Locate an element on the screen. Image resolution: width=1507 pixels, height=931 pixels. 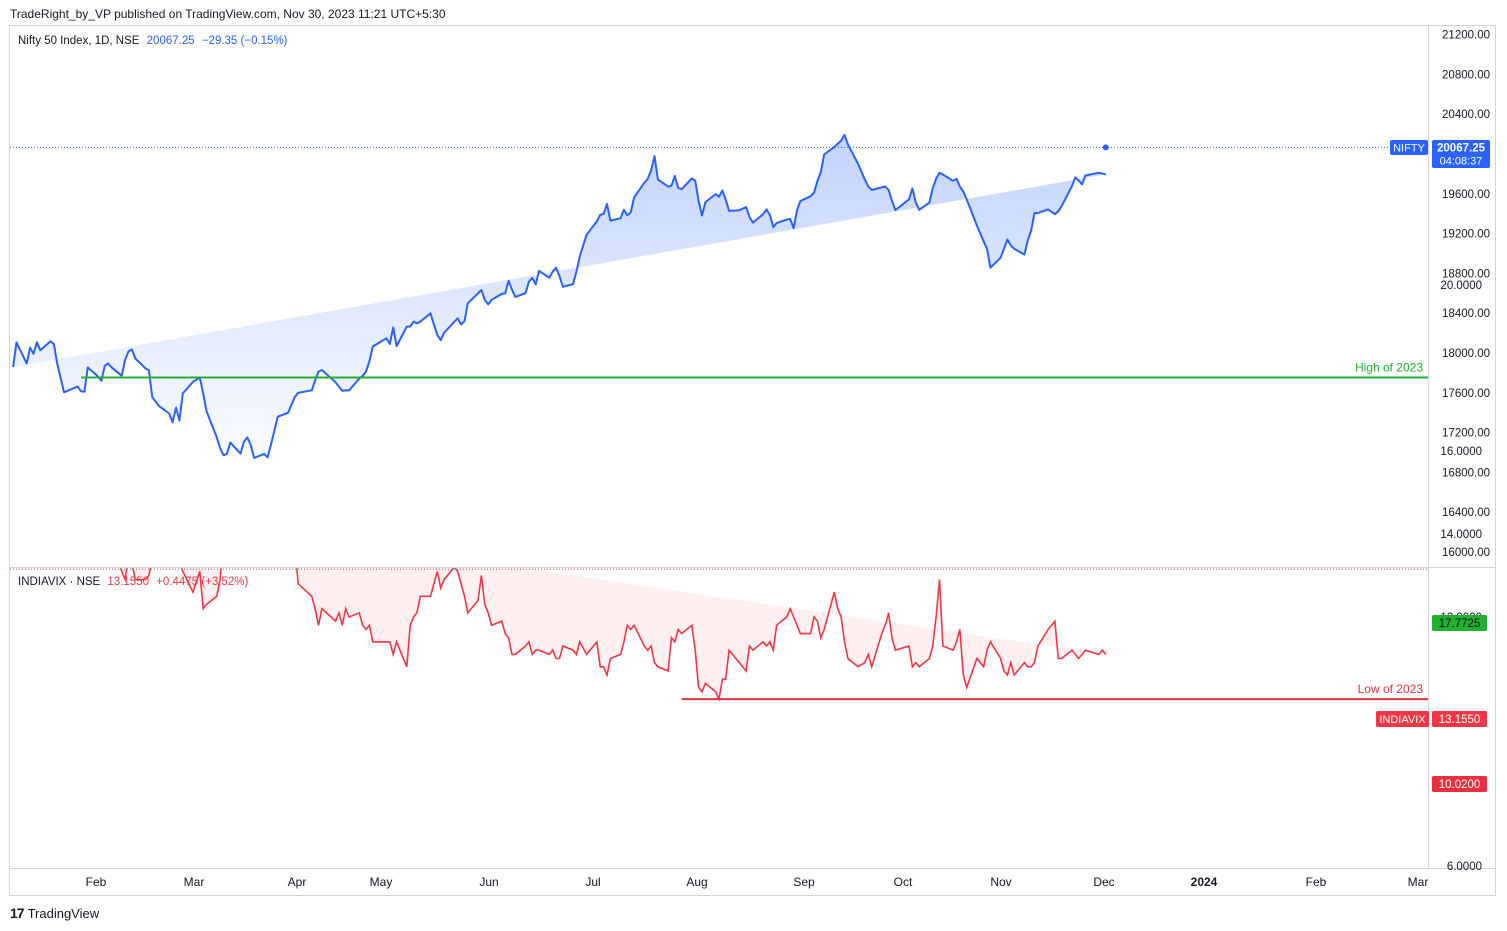
low-of-2023-label: Low of 2023 is located at coordinates (1391, 689).